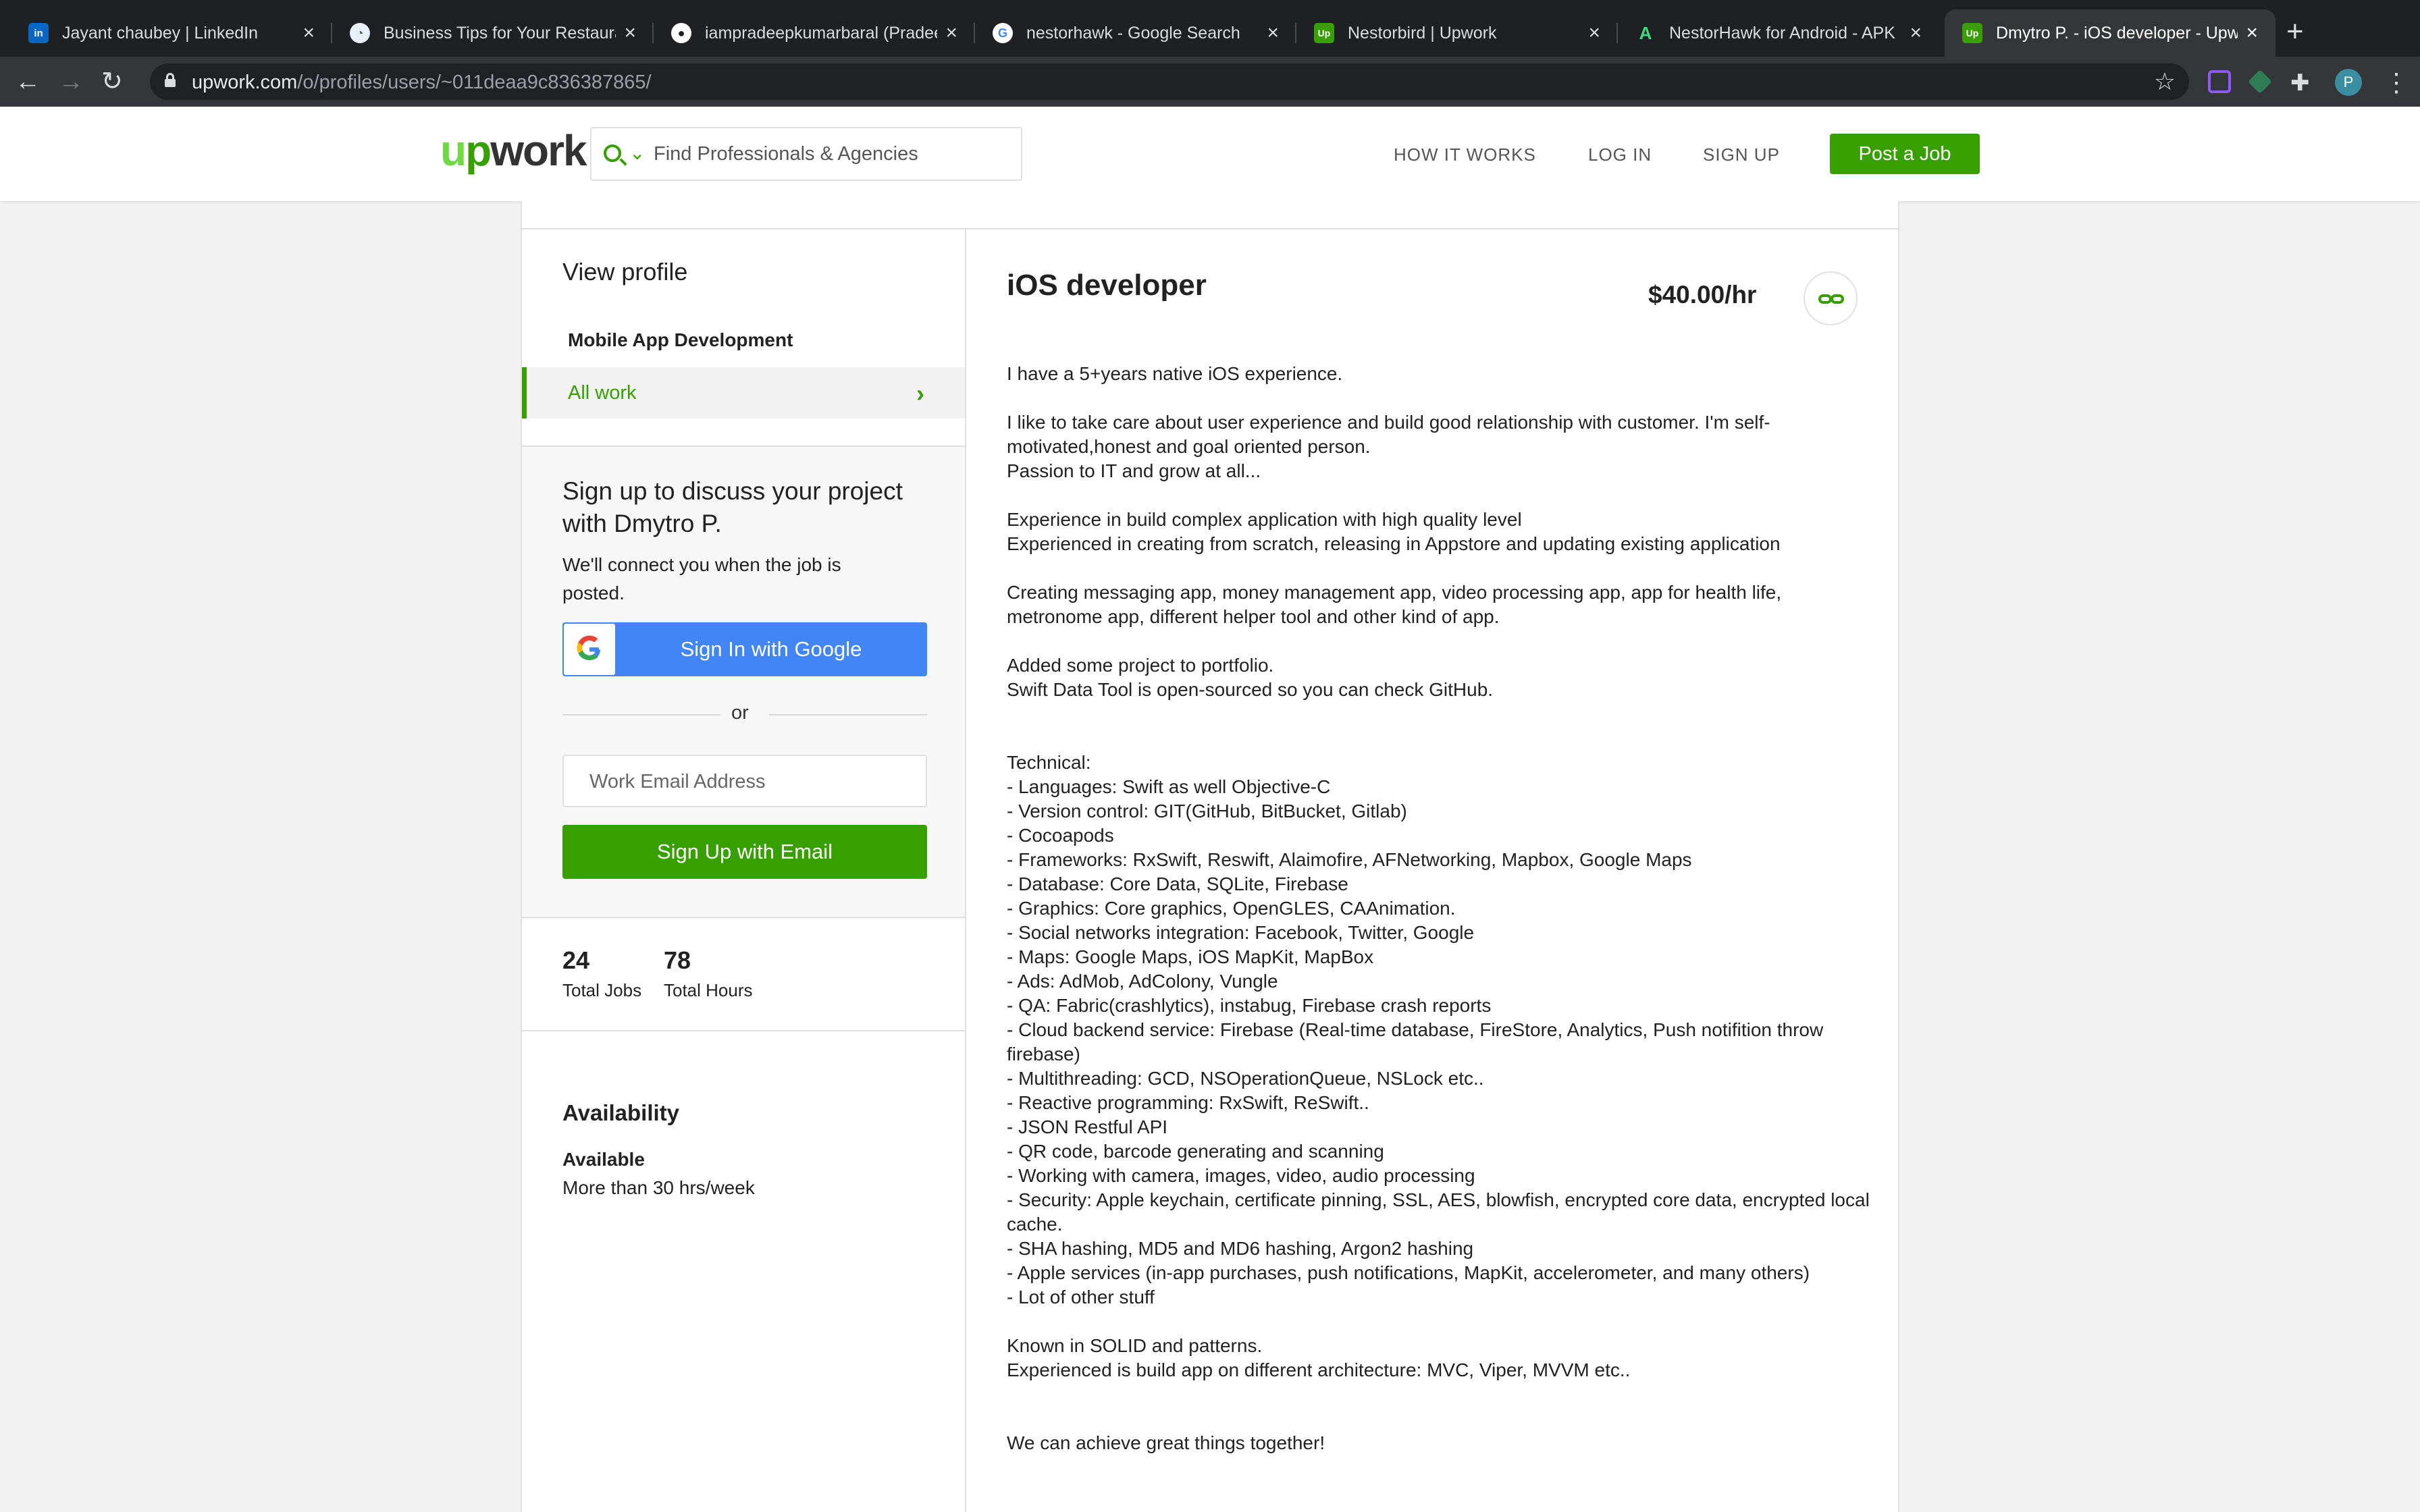  I want to click on lock-icon, so click(170, 80).